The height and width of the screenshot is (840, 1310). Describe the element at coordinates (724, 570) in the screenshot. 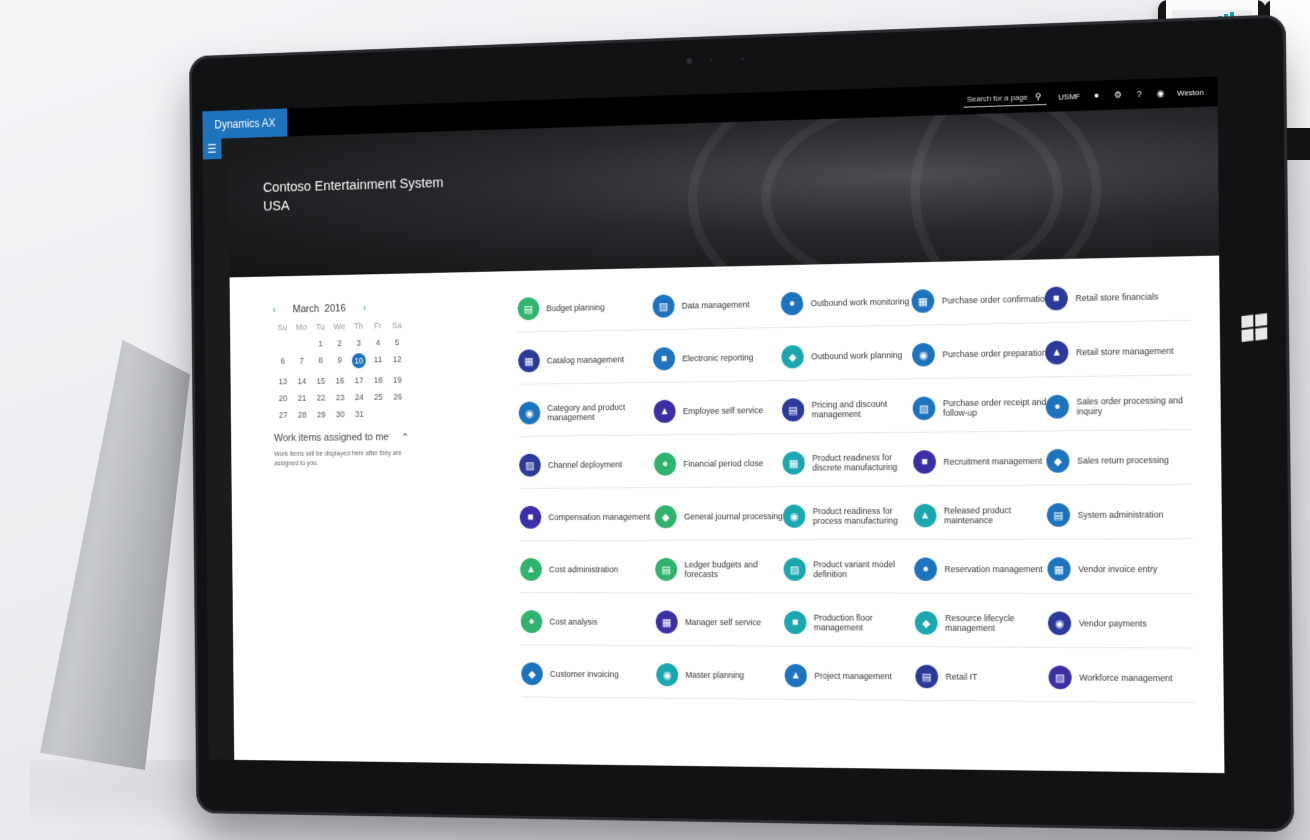

I see `workspace-tile: ▤ Ledger budgets and forecasts` at that location.